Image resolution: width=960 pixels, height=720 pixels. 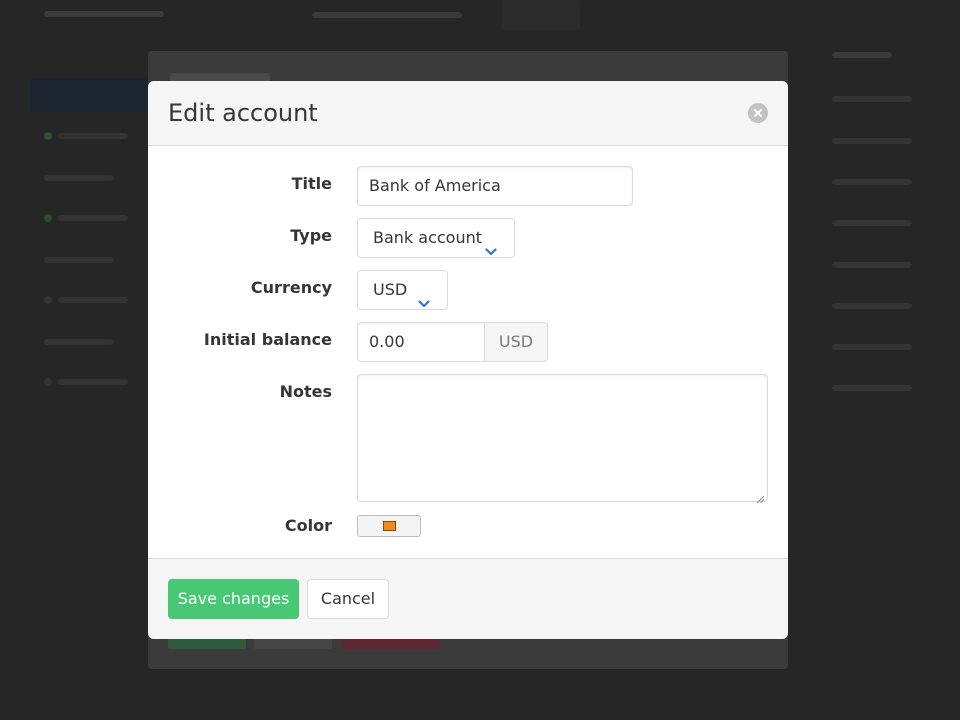 What do you see at coordinates (311, 183) in the screenshot?
I see `title-label: Title` at bounding box center [311, 183].